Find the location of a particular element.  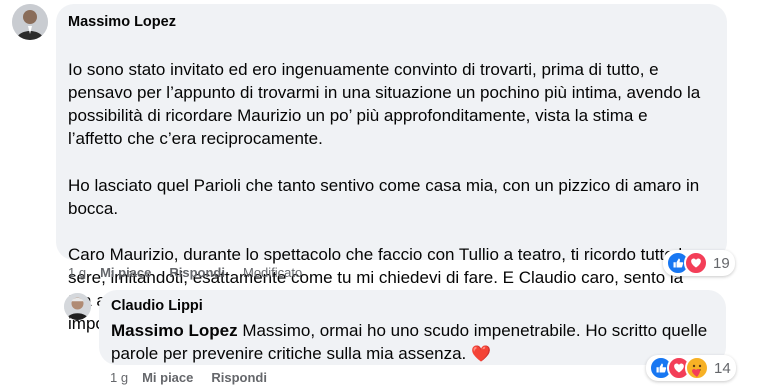

reply-reactions: 14 is located at coordinates (691, 368).